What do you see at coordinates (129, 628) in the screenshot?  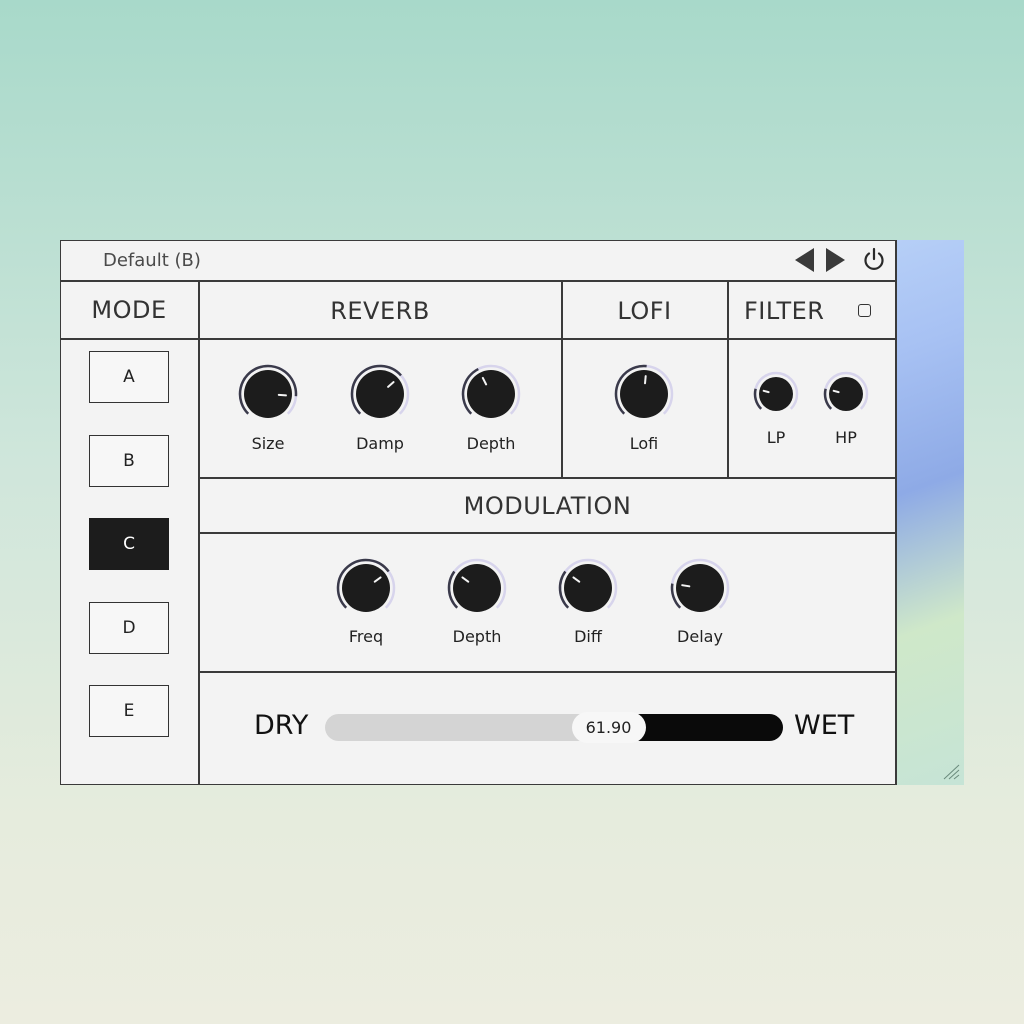 I see `mode-button-d: D` at bounding box center [129, 628].